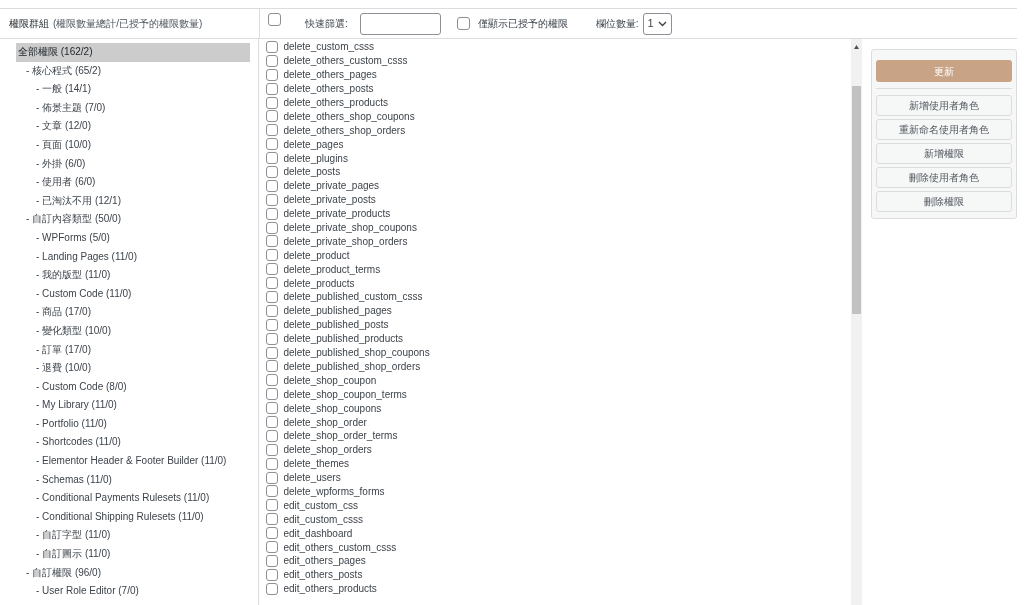 Image resolution: width=1024 pixels, height=605 pixels. I want to click on capability-name: delete_shop_order_terms, so click(340, 436).